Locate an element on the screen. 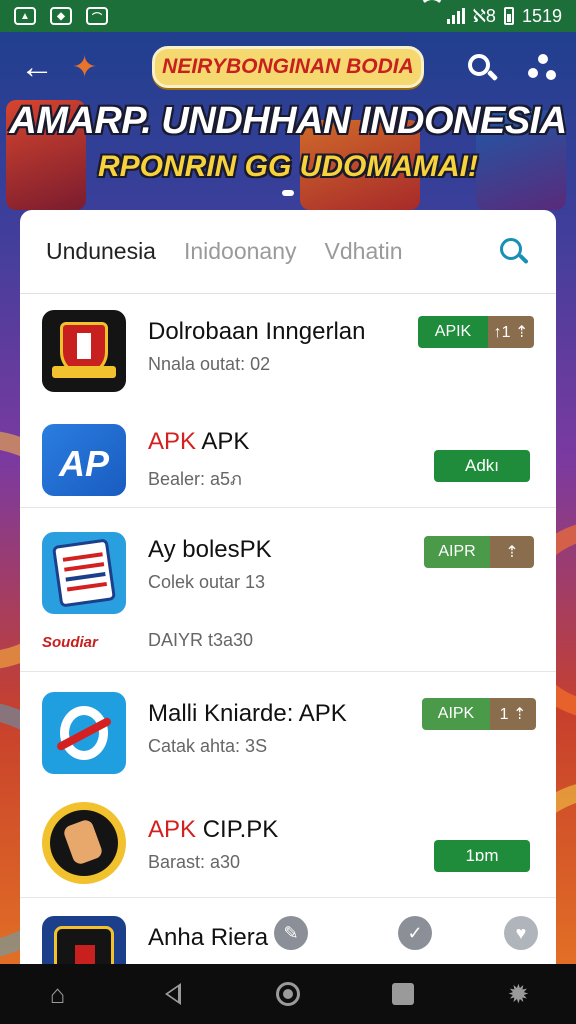 This screenshot has height=1024, width=576. version-button-label: 1 ⇡ is located at coordinates (513, 714).